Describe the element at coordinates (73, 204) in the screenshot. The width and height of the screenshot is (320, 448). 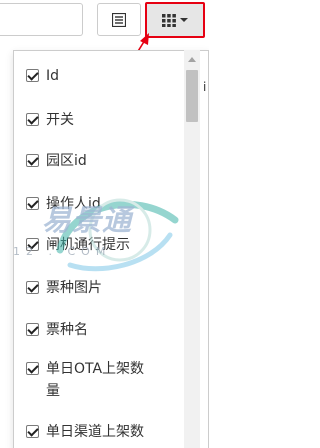
I see `column-option-label: 操作人id` at that location.